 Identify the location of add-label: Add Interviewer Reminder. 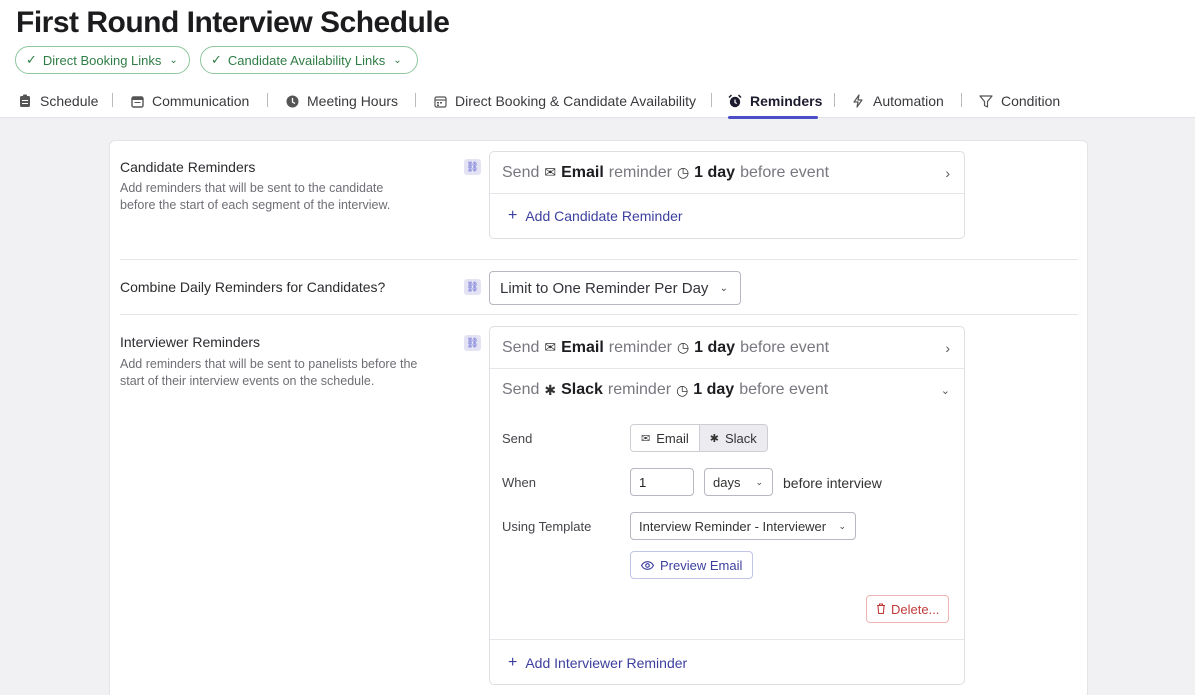
(606, 663).